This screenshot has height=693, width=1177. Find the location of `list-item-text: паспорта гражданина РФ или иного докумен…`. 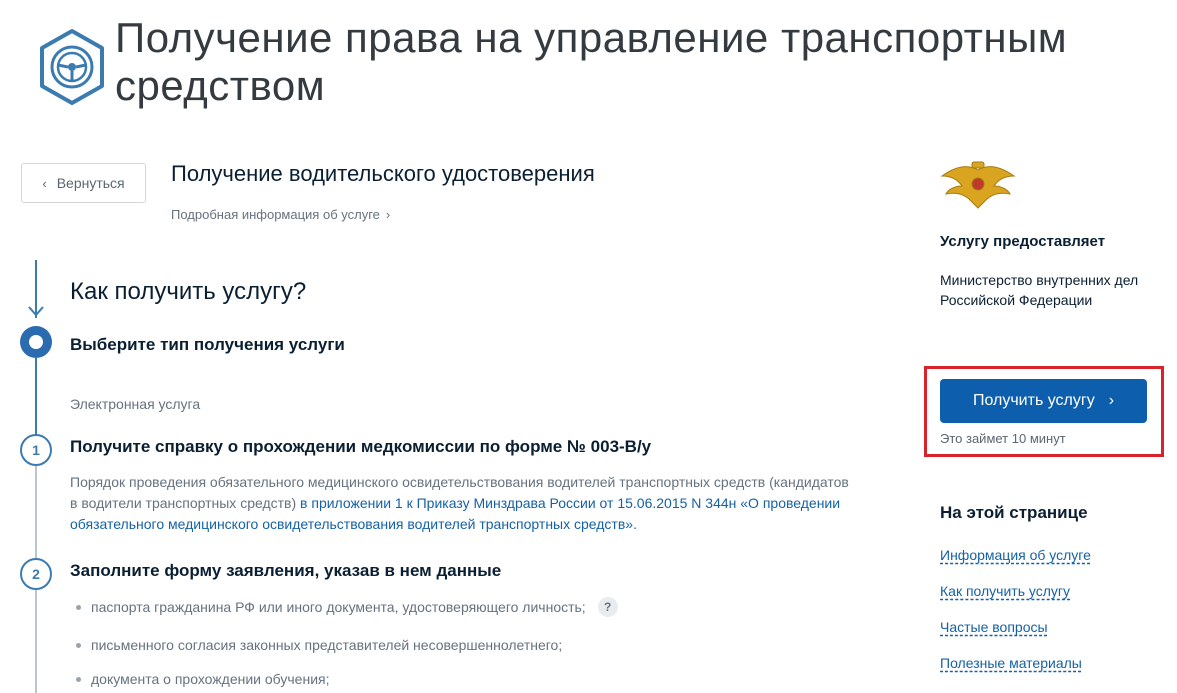

list-item-text: паспорта гражданина РФ или иного докумен… is located at coordinates (338, 607).